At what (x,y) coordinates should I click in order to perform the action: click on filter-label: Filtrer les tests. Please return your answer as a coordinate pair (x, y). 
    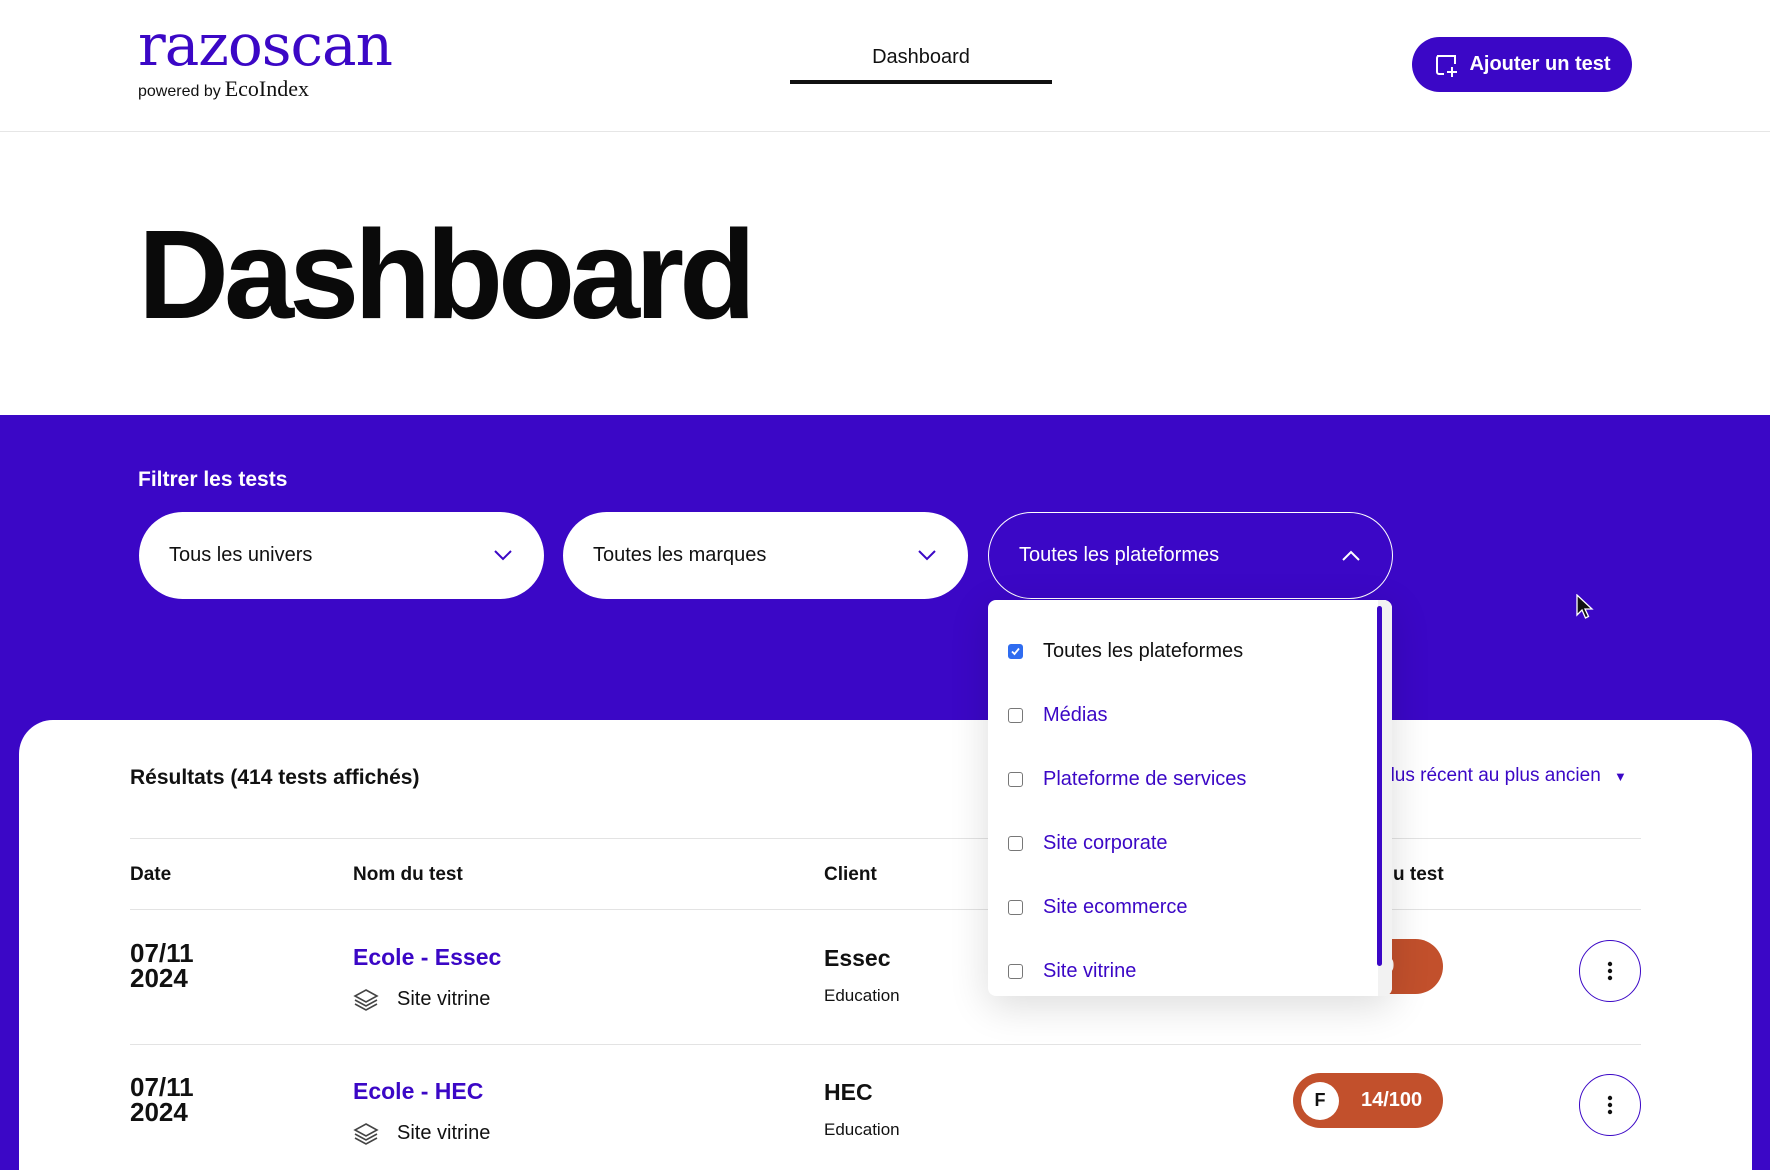
    Looking at the image, I should click on (213, 479).